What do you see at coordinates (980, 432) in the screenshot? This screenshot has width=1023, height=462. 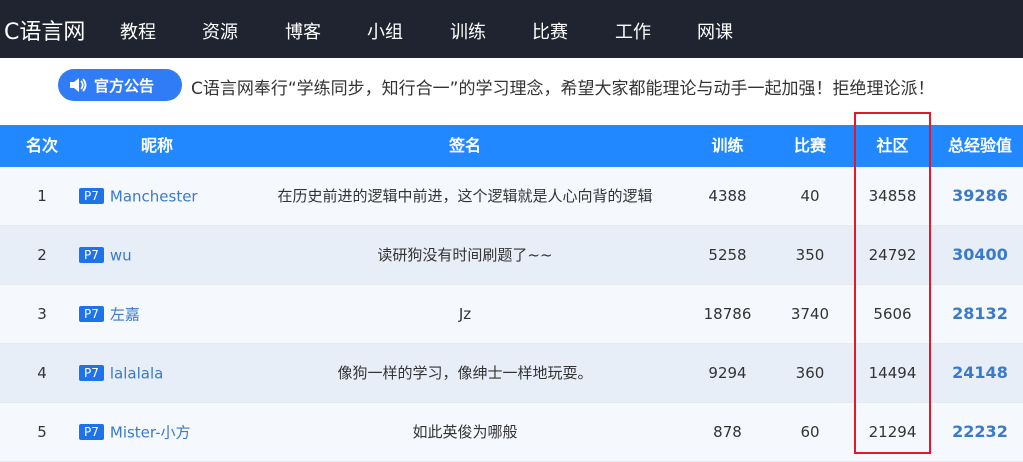 I see `total-exp-link: 22232` at bounding box center [980, 432].